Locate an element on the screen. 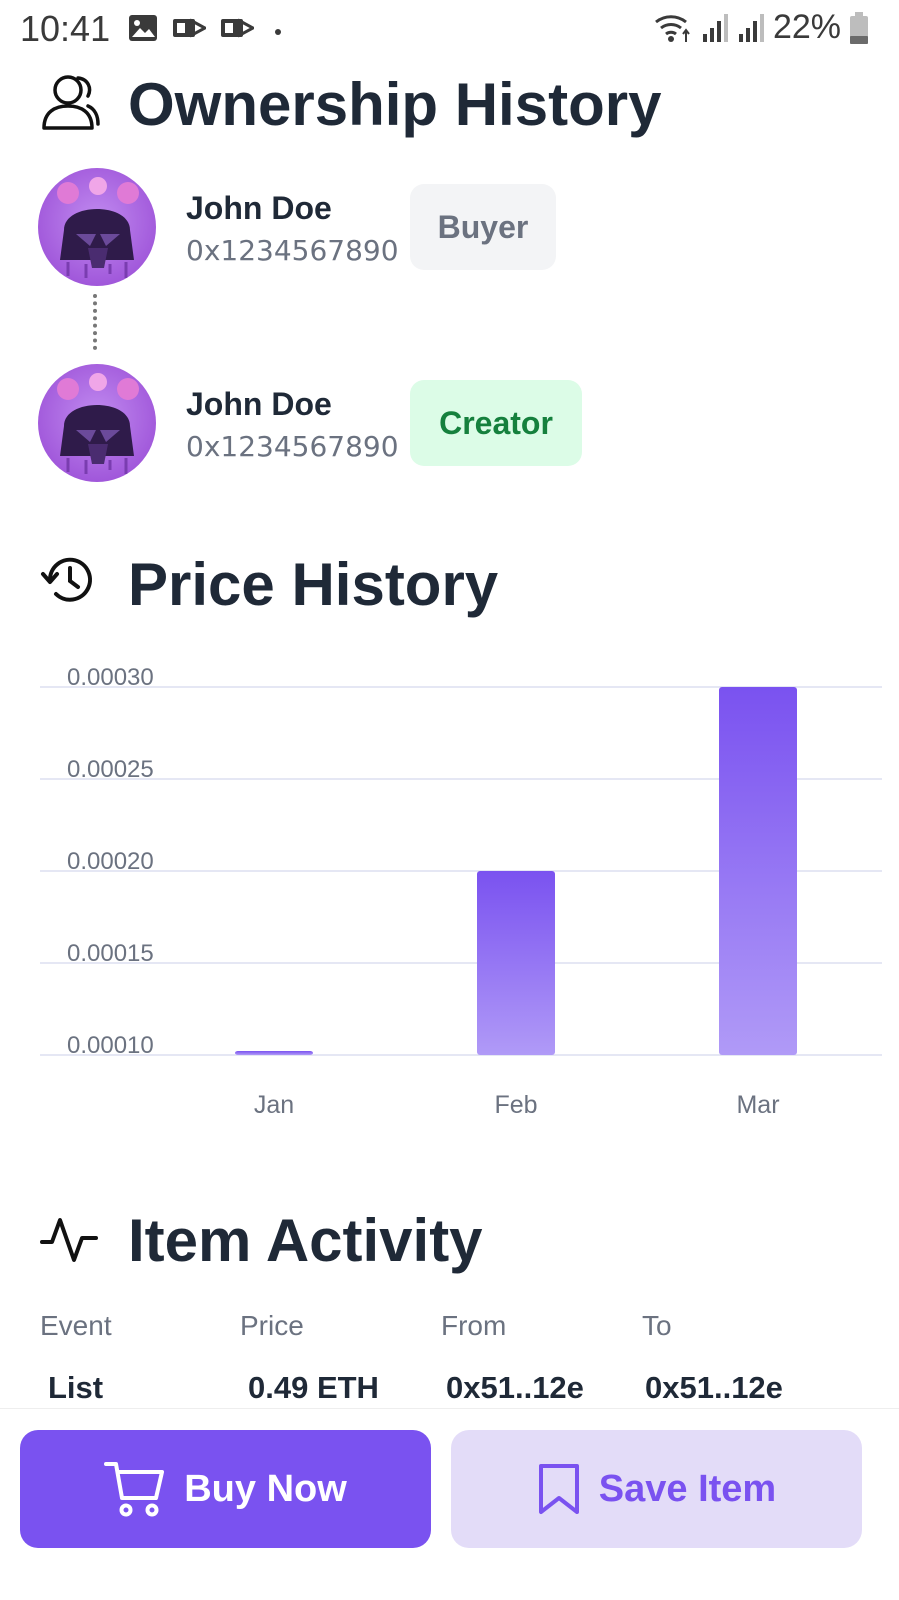 The height and width of the screenshot is (1600, 899). buy-now-label: Buy Now is located at coordinates (265, 1488).